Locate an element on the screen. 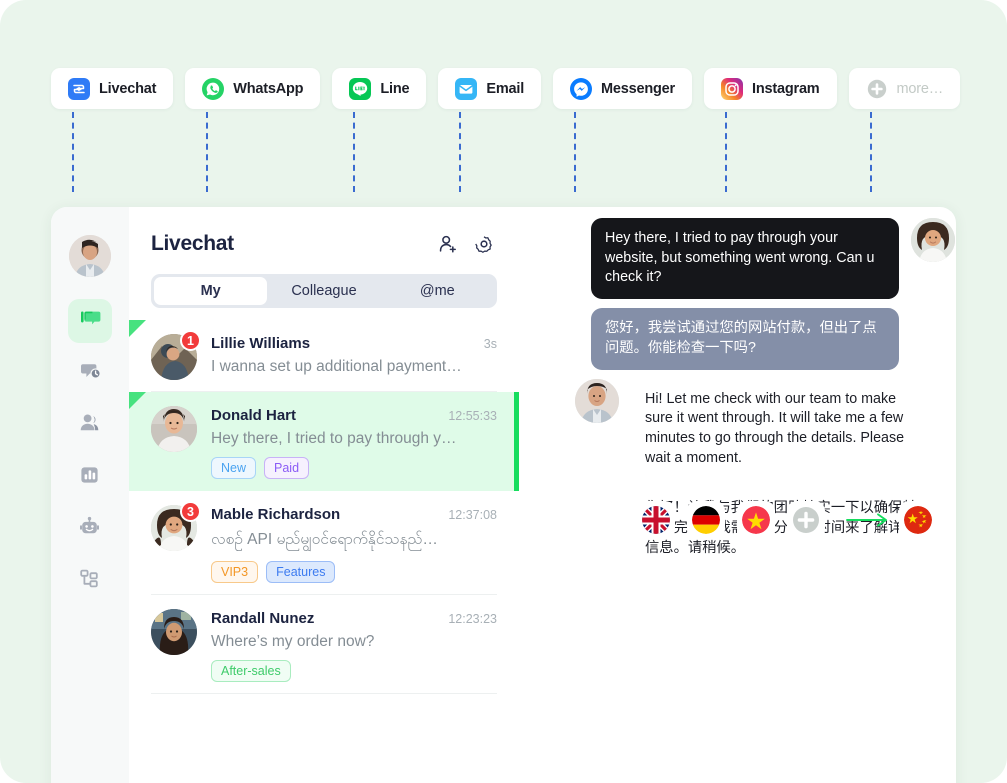 The height and width of the screenshot is (783, 1007). messenger-icon is located at coordinates (581, 88).